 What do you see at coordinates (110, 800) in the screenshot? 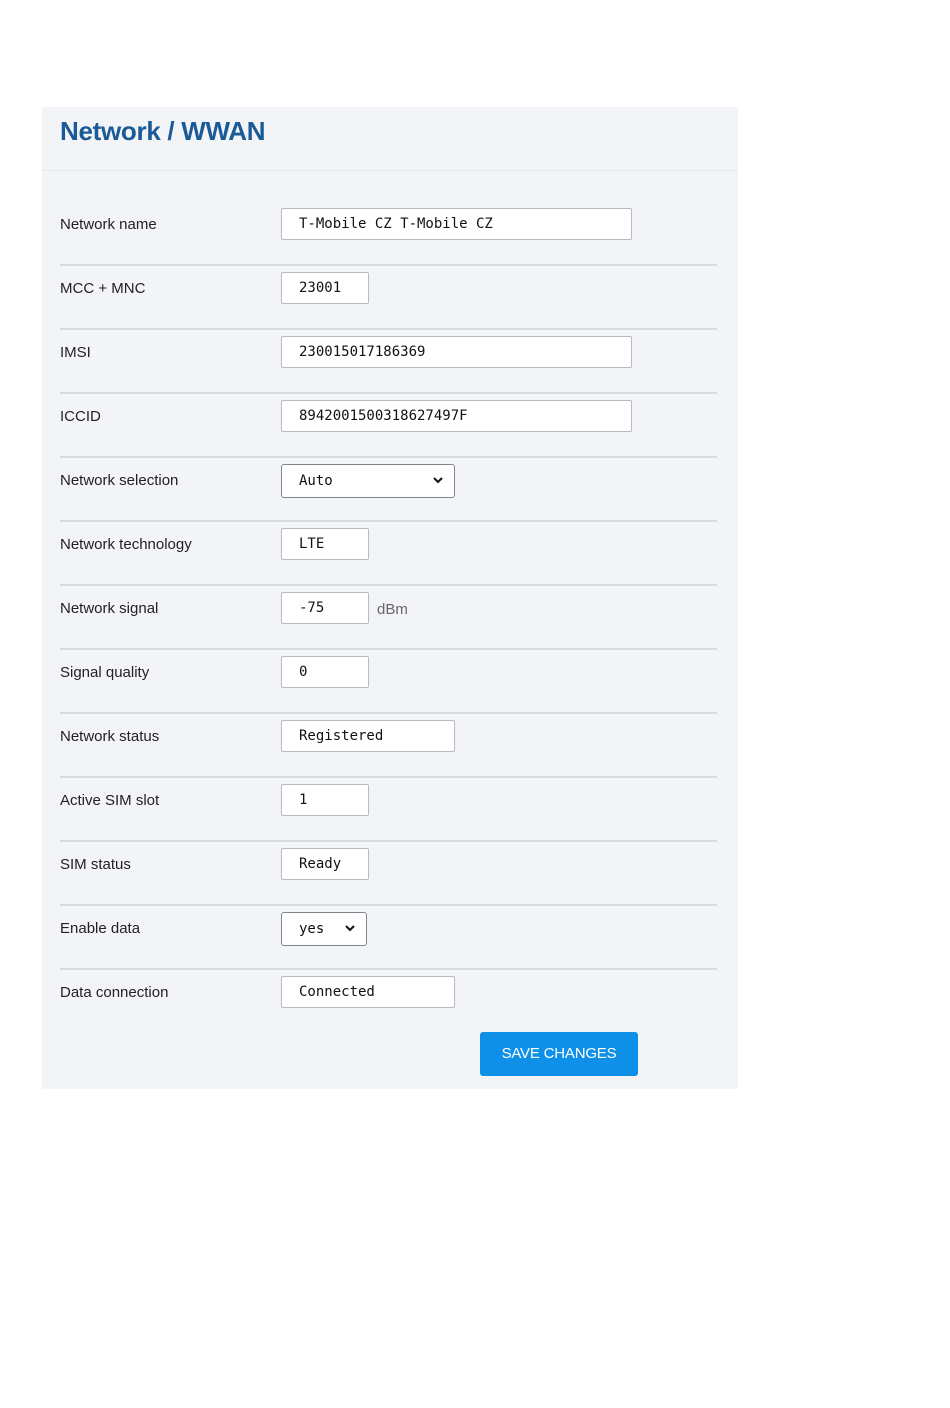
I see `active-sim-slot-label: Active SIM slot` at bounding box center [110, 800].